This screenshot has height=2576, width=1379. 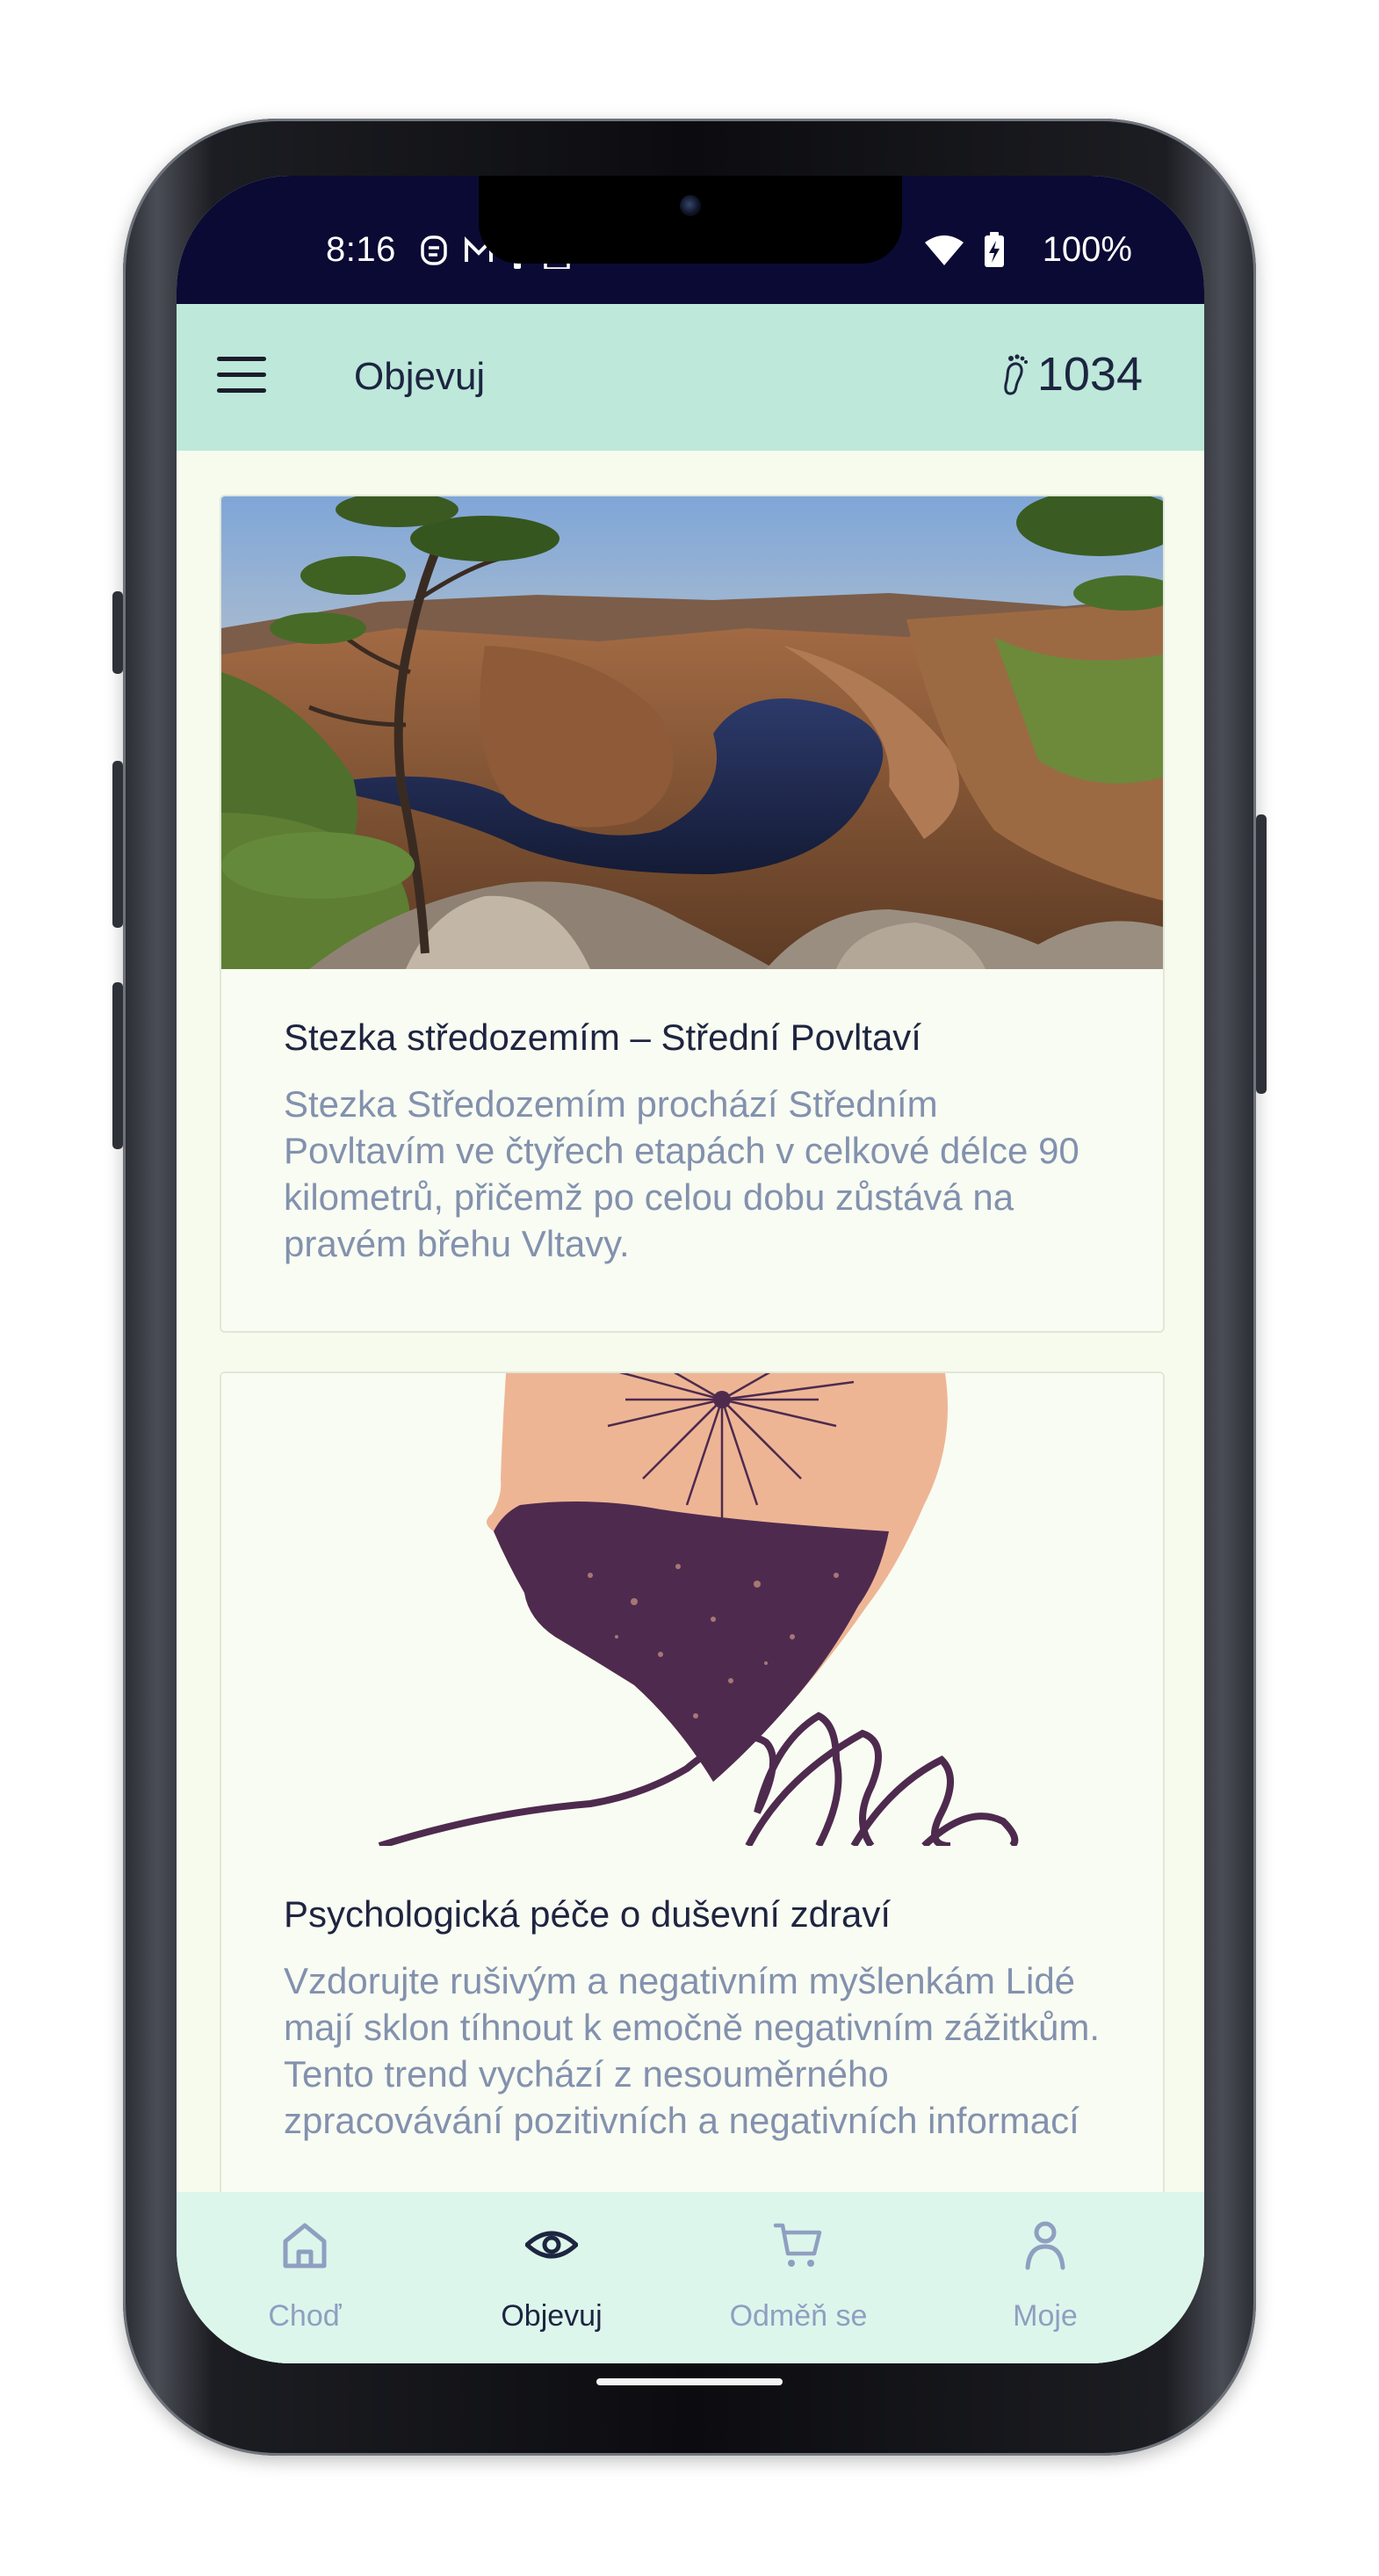 I want to click on card-title: Stezka středozemím – Střední Povltaví, so click(x=602, y=1037).